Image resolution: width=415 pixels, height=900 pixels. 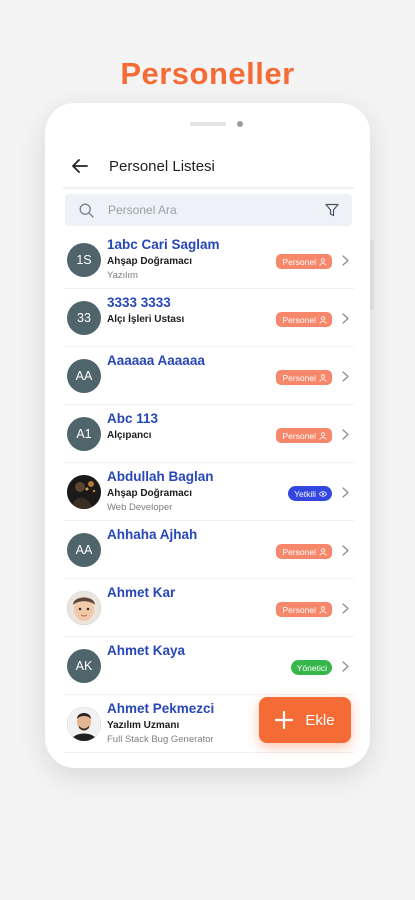 I want to click on avatar: A1, so click(x=84, y=434).